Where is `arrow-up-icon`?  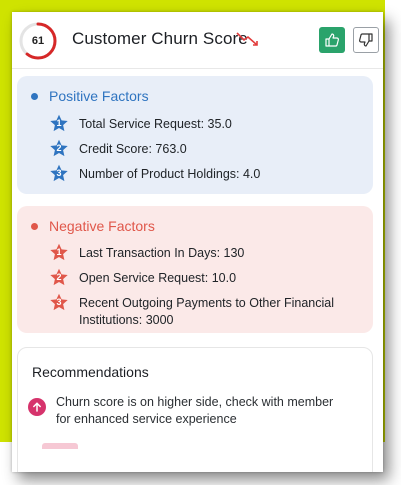
arrow-up-icon is located at coordinates (37, 407).